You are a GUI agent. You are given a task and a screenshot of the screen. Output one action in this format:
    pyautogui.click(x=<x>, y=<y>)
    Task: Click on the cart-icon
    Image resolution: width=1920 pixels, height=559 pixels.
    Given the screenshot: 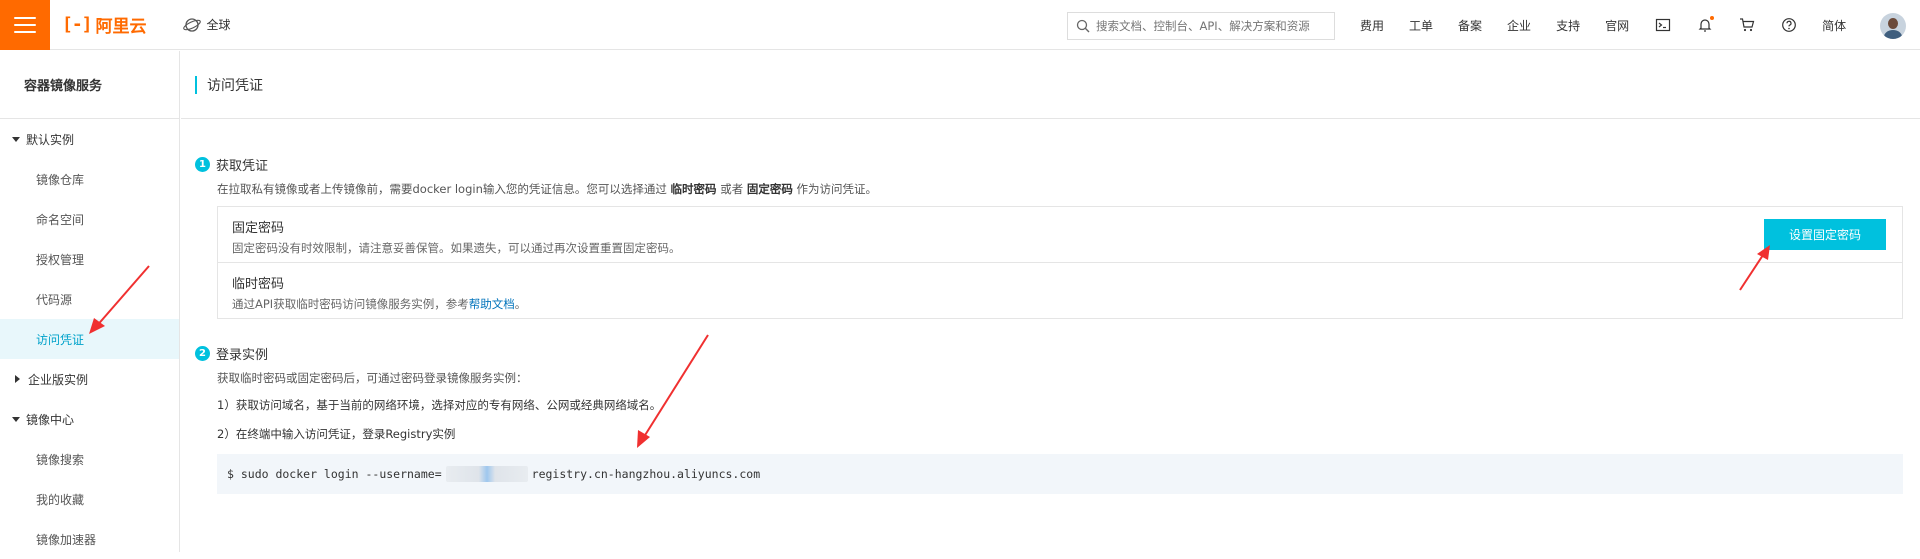 What is the action you would take?
    pyautogui.click(x=1747, y=25)
    